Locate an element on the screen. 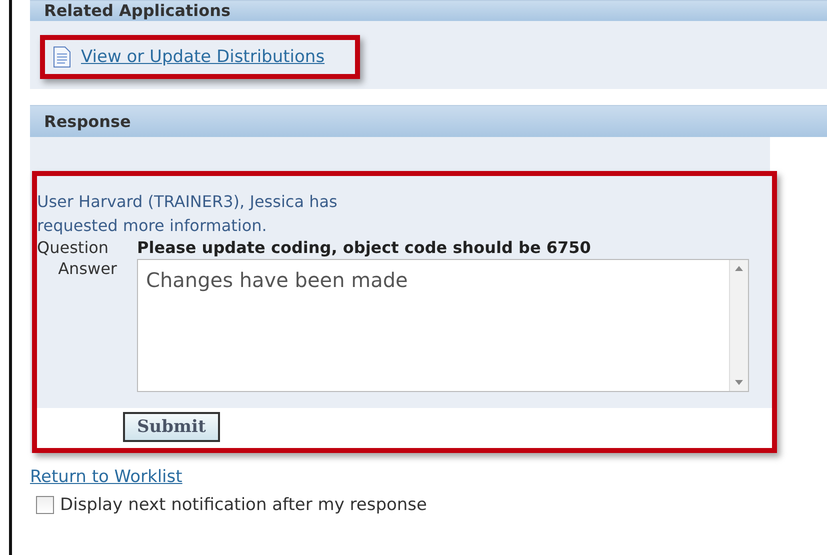  worklist-link: Return to Worklist is located at coordinates (106, 477).